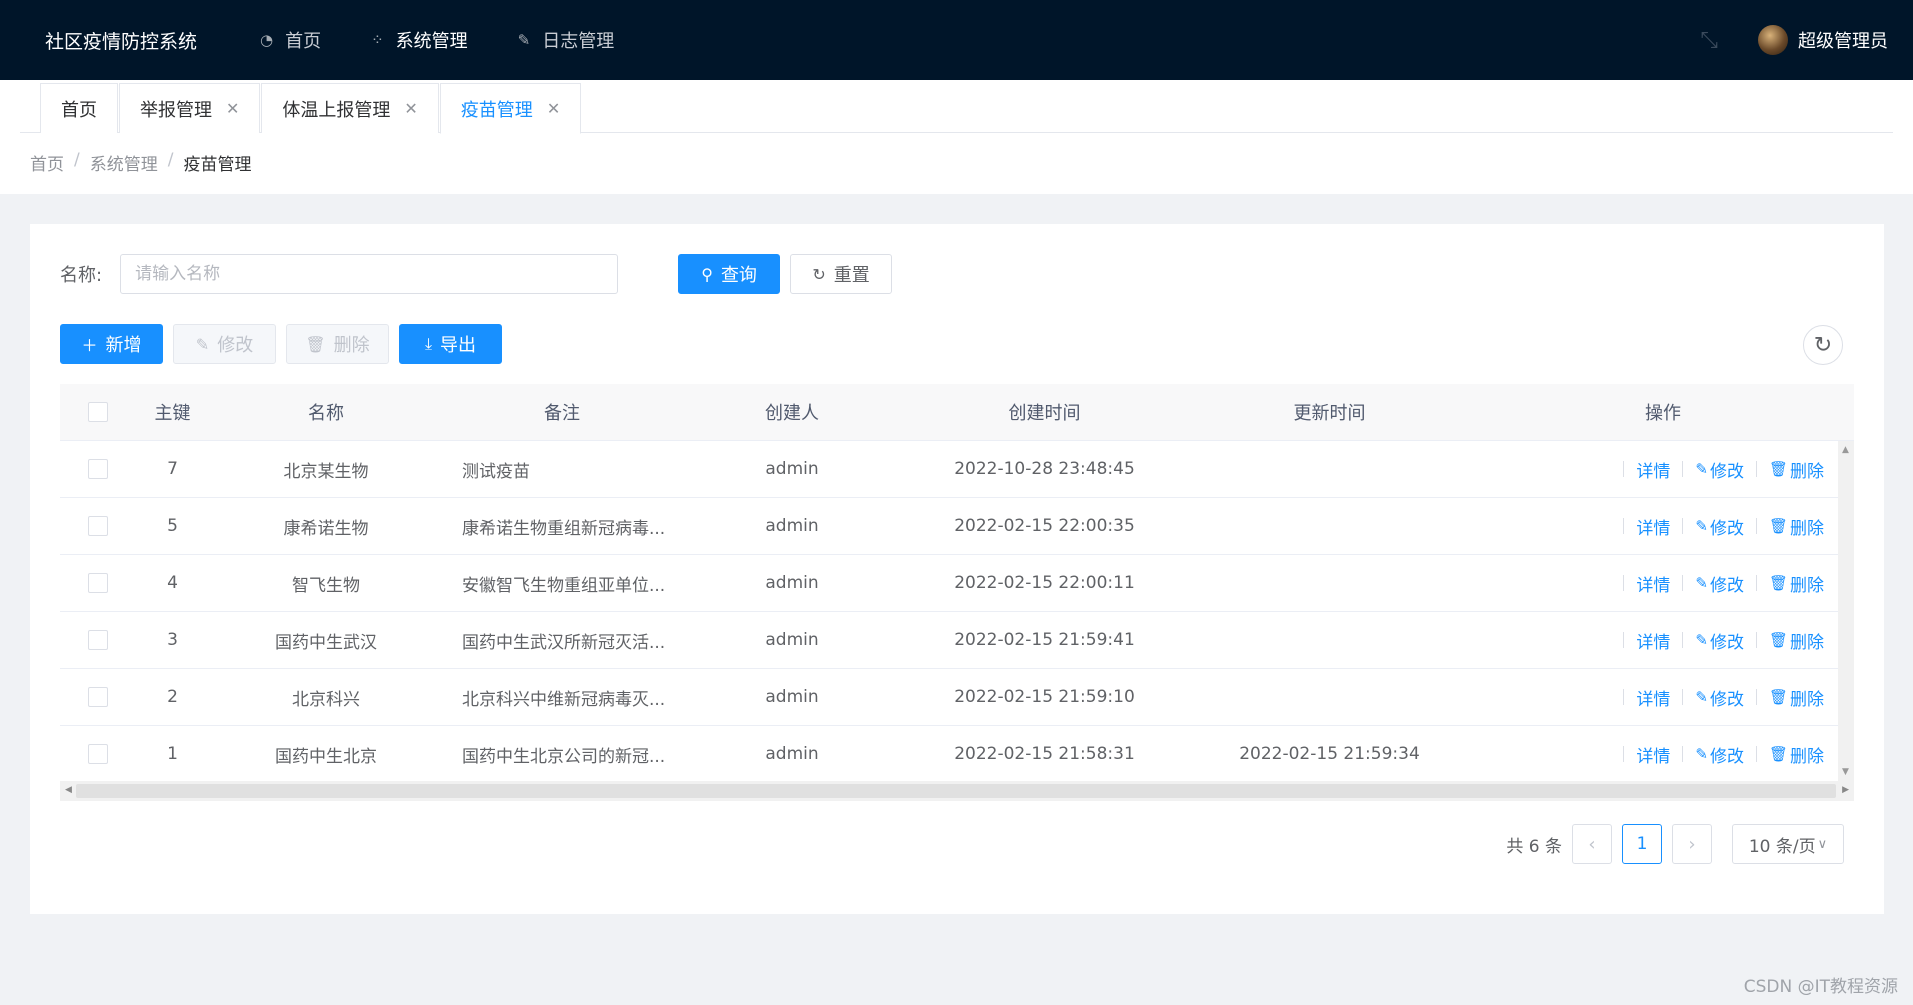 This screenshot has width=1913, height=1005. I want to click on select-all-checkbox, so click(97, 412).